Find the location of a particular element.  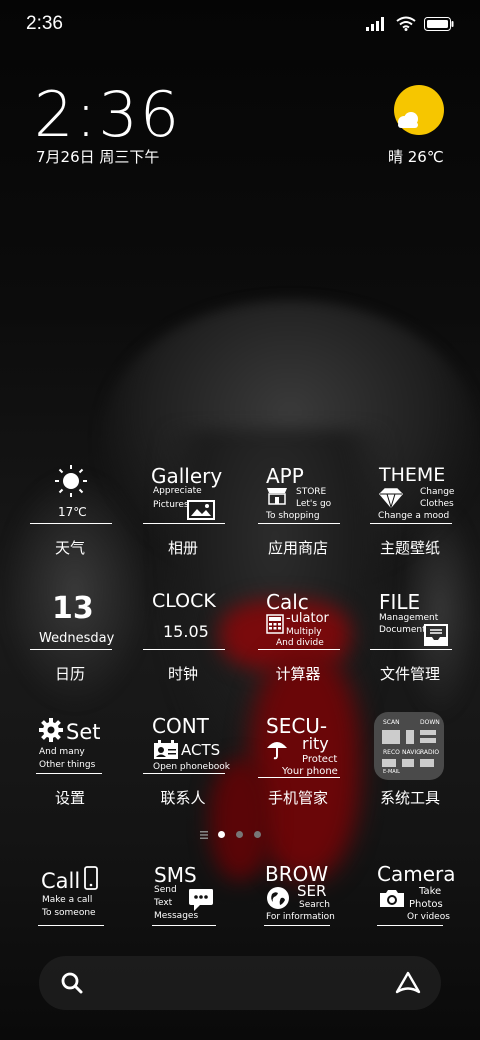

camera-sub1: Take is located at coordinates (430, 891).